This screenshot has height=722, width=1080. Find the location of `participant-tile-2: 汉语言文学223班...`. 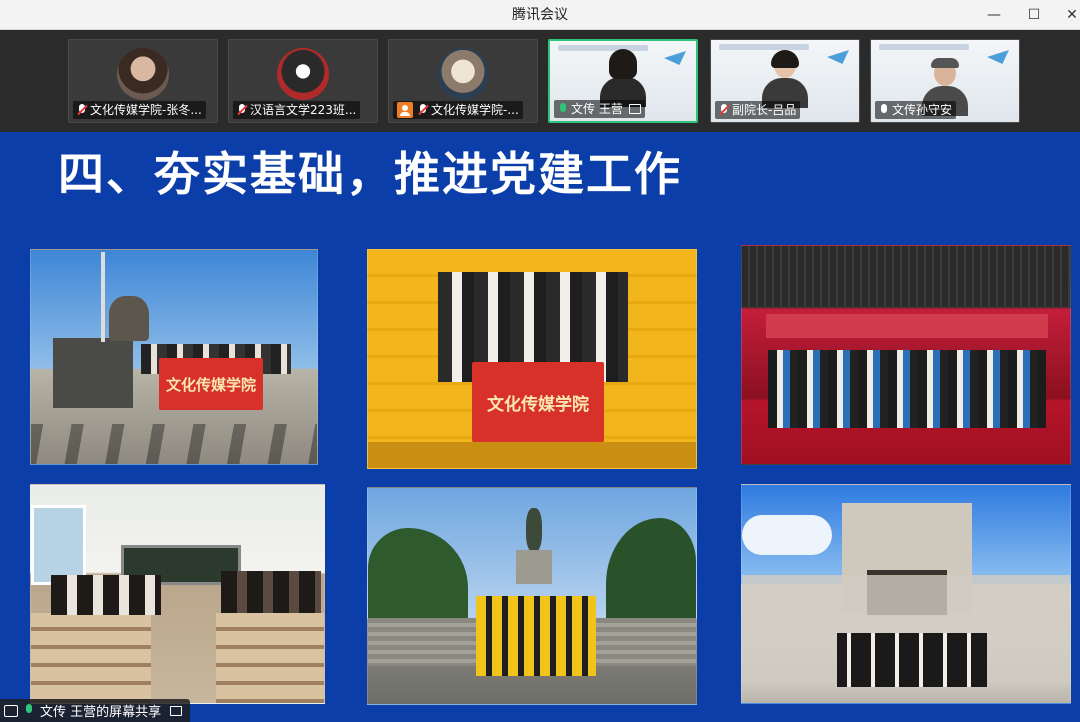

participant-tile-2: 汉语言文学223班... is located at coordinates (303, 81).